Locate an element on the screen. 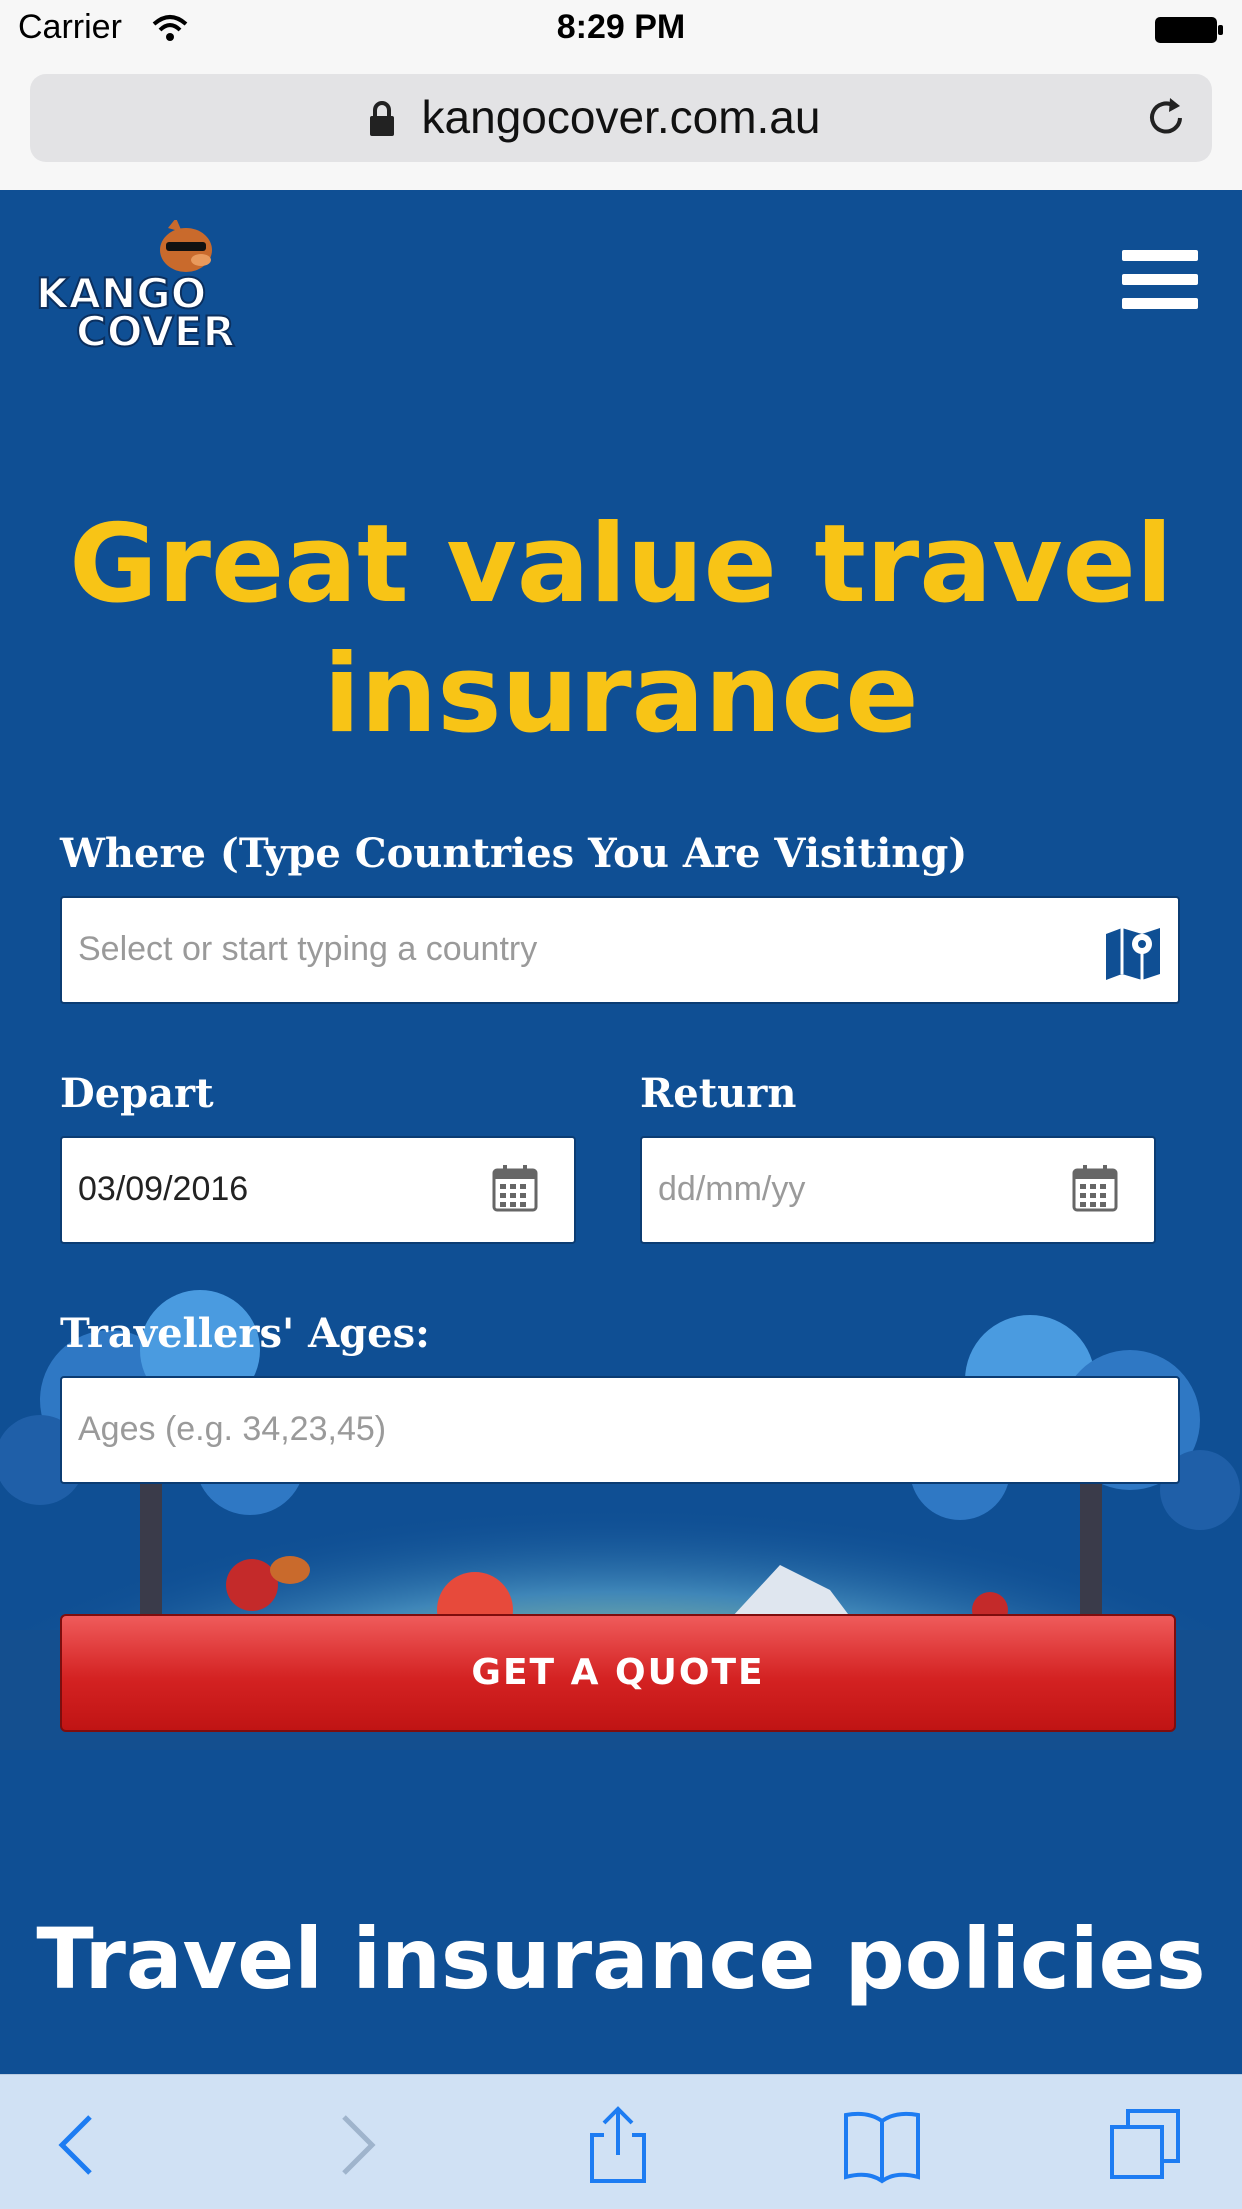  tabs-icon is located at coordinates (1146, 2145).